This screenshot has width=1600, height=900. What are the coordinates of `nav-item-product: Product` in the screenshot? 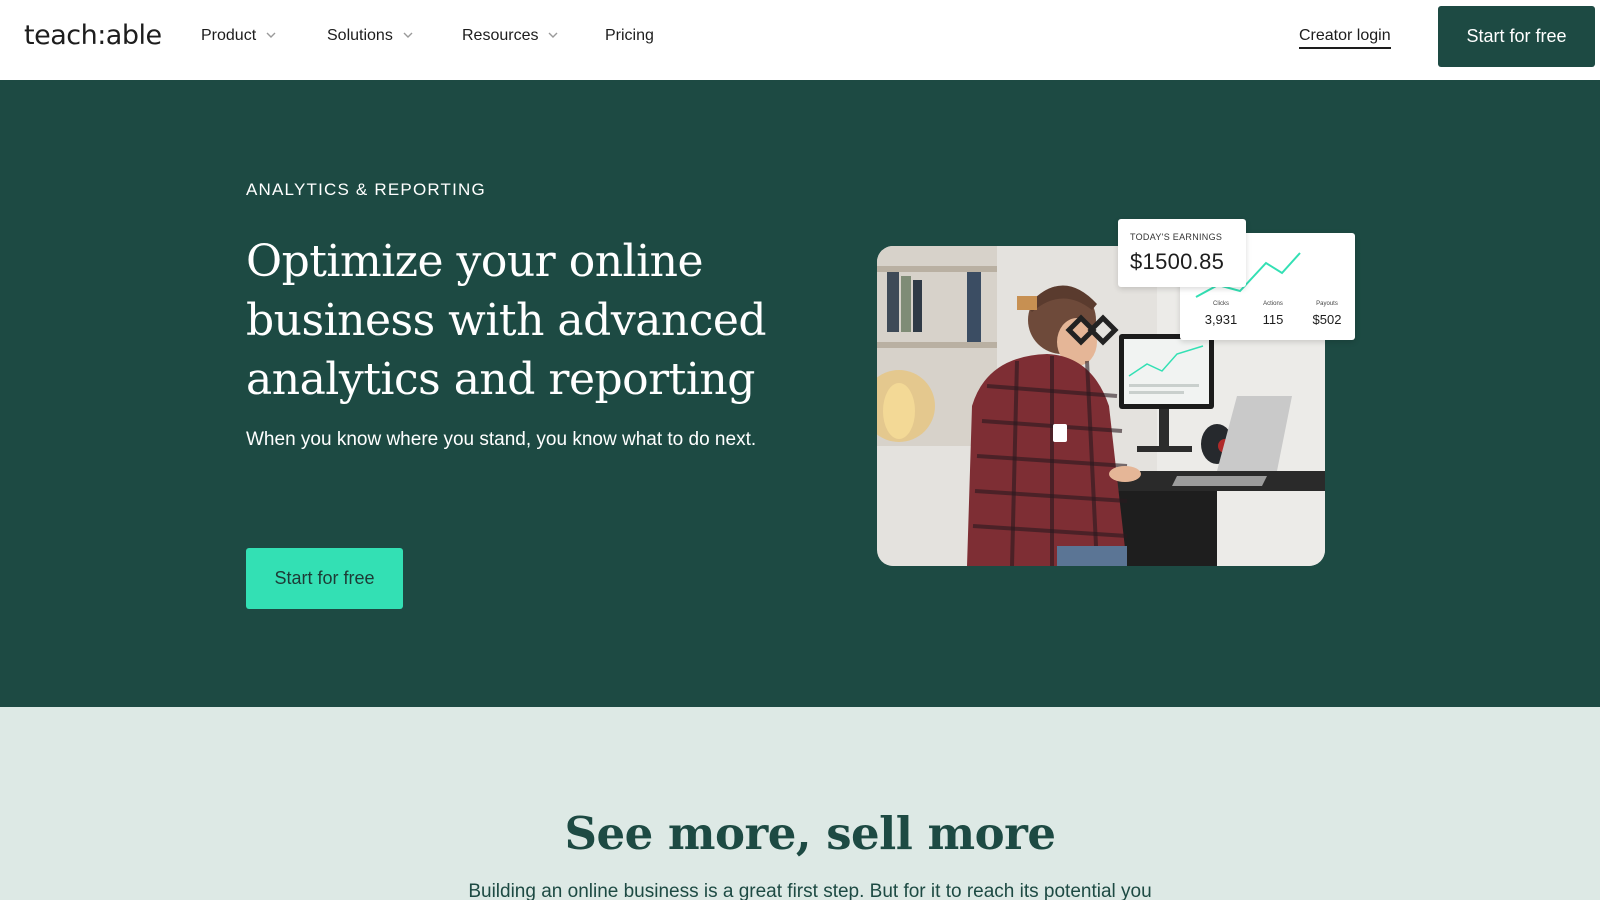 It's located at (238, 36).